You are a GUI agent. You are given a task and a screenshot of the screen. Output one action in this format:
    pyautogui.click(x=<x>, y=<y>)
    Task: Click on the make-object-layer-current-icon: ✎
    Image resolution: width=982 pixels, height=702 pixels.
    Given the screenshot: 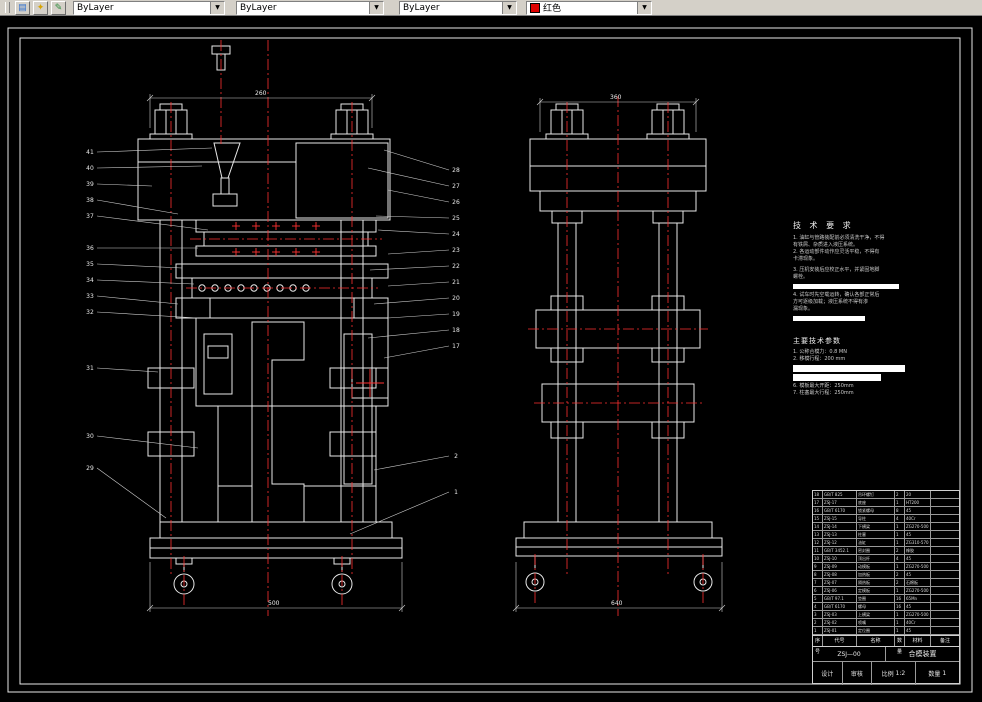 What is the action you would take?
    pyautogui.click(x=58, y=7)
    